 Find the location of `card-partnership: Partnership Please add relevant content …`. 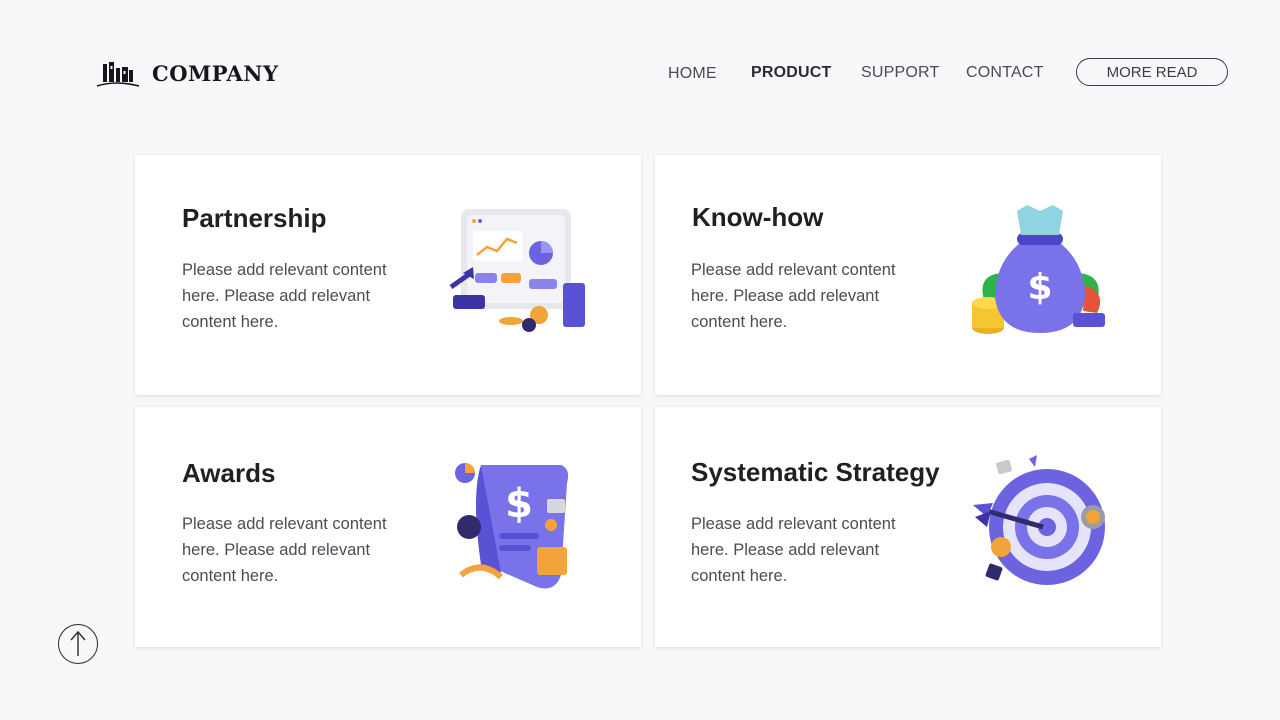

card-partnership: Partnership Please add relevant content … is located at coordinates (388, 275).